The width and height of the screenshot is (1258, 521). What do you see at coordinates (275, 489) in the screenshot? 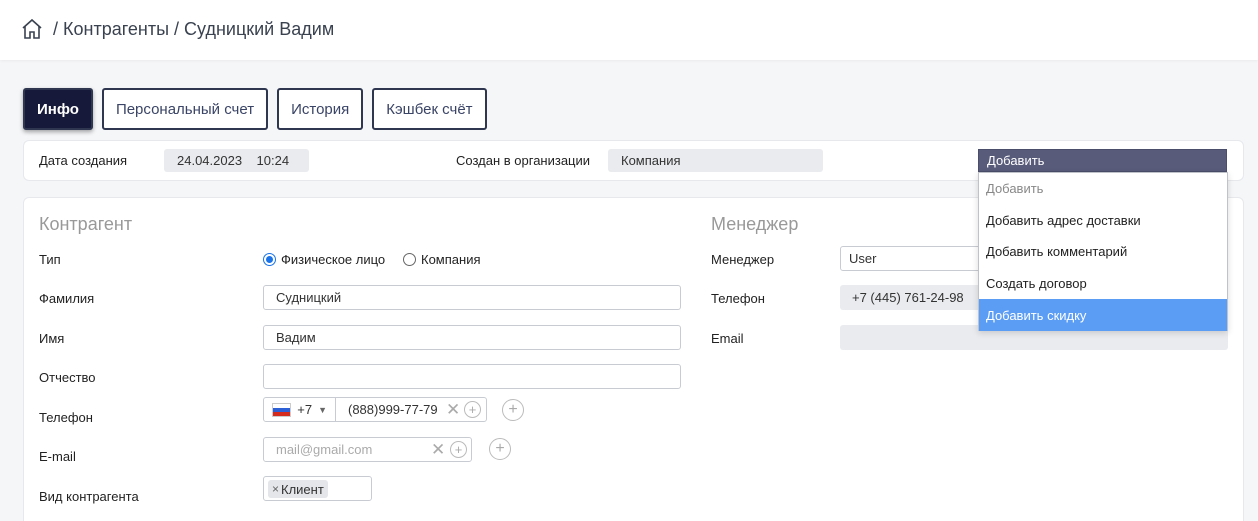
I see `remove-tag-icon: ×` at bounding box center [275, 489].